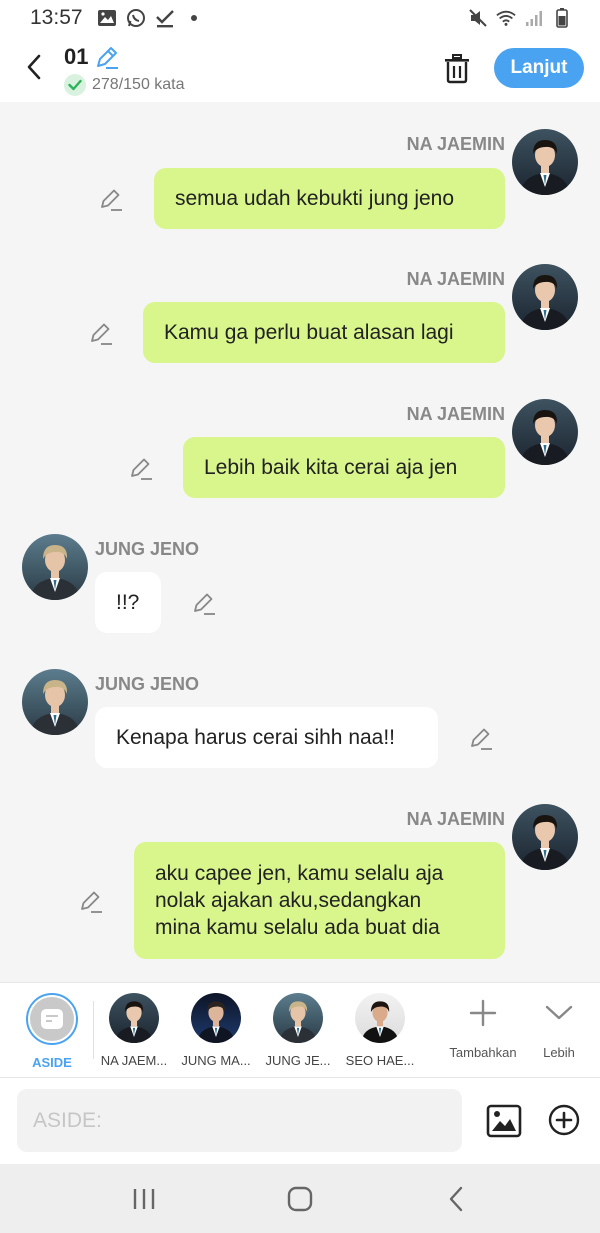  I want to click on plus-icon, so click(483, 1013).